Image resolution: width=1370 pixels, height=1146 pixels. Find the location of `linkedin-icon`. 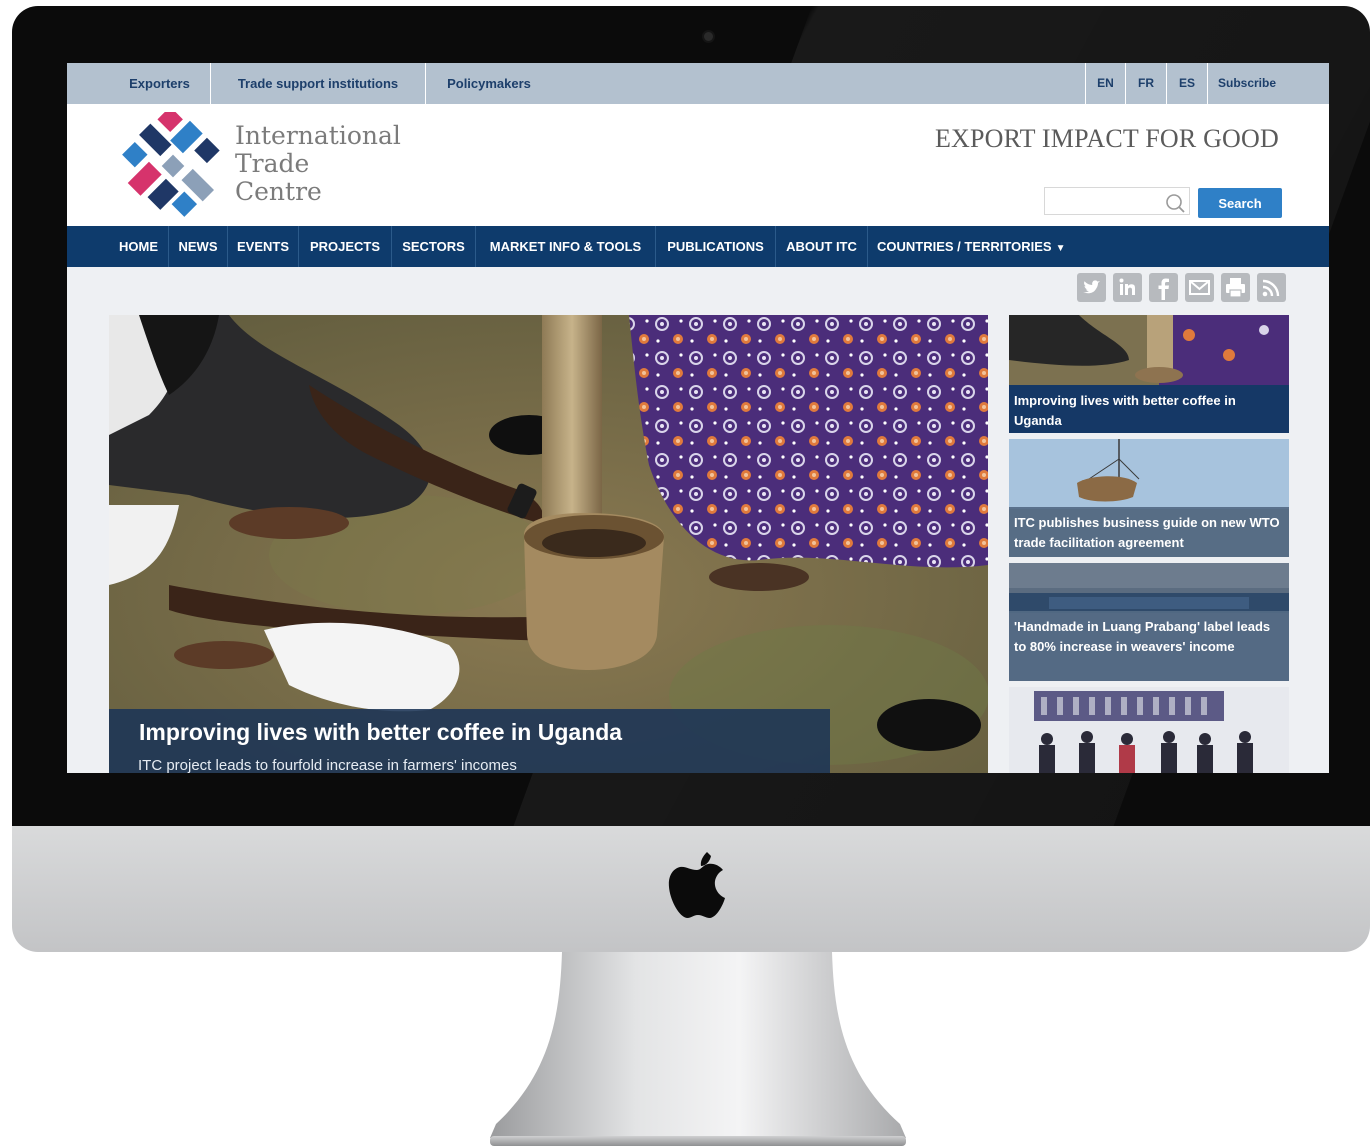

linkedin-icon is located at coordinates (1127, 287).